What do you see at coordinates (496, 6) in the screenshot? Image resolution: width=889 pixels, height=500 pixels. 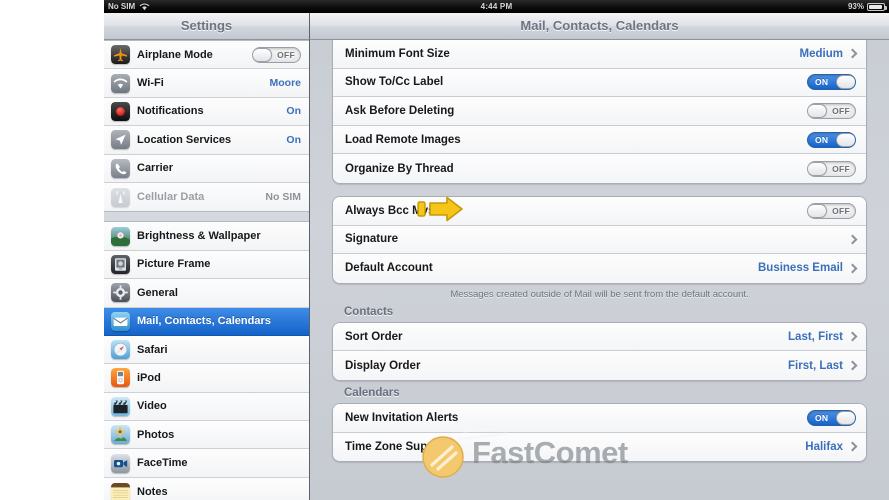 I see `status-bar: No SIM 4:44 PM 93%` at bounding box center [496, 6].